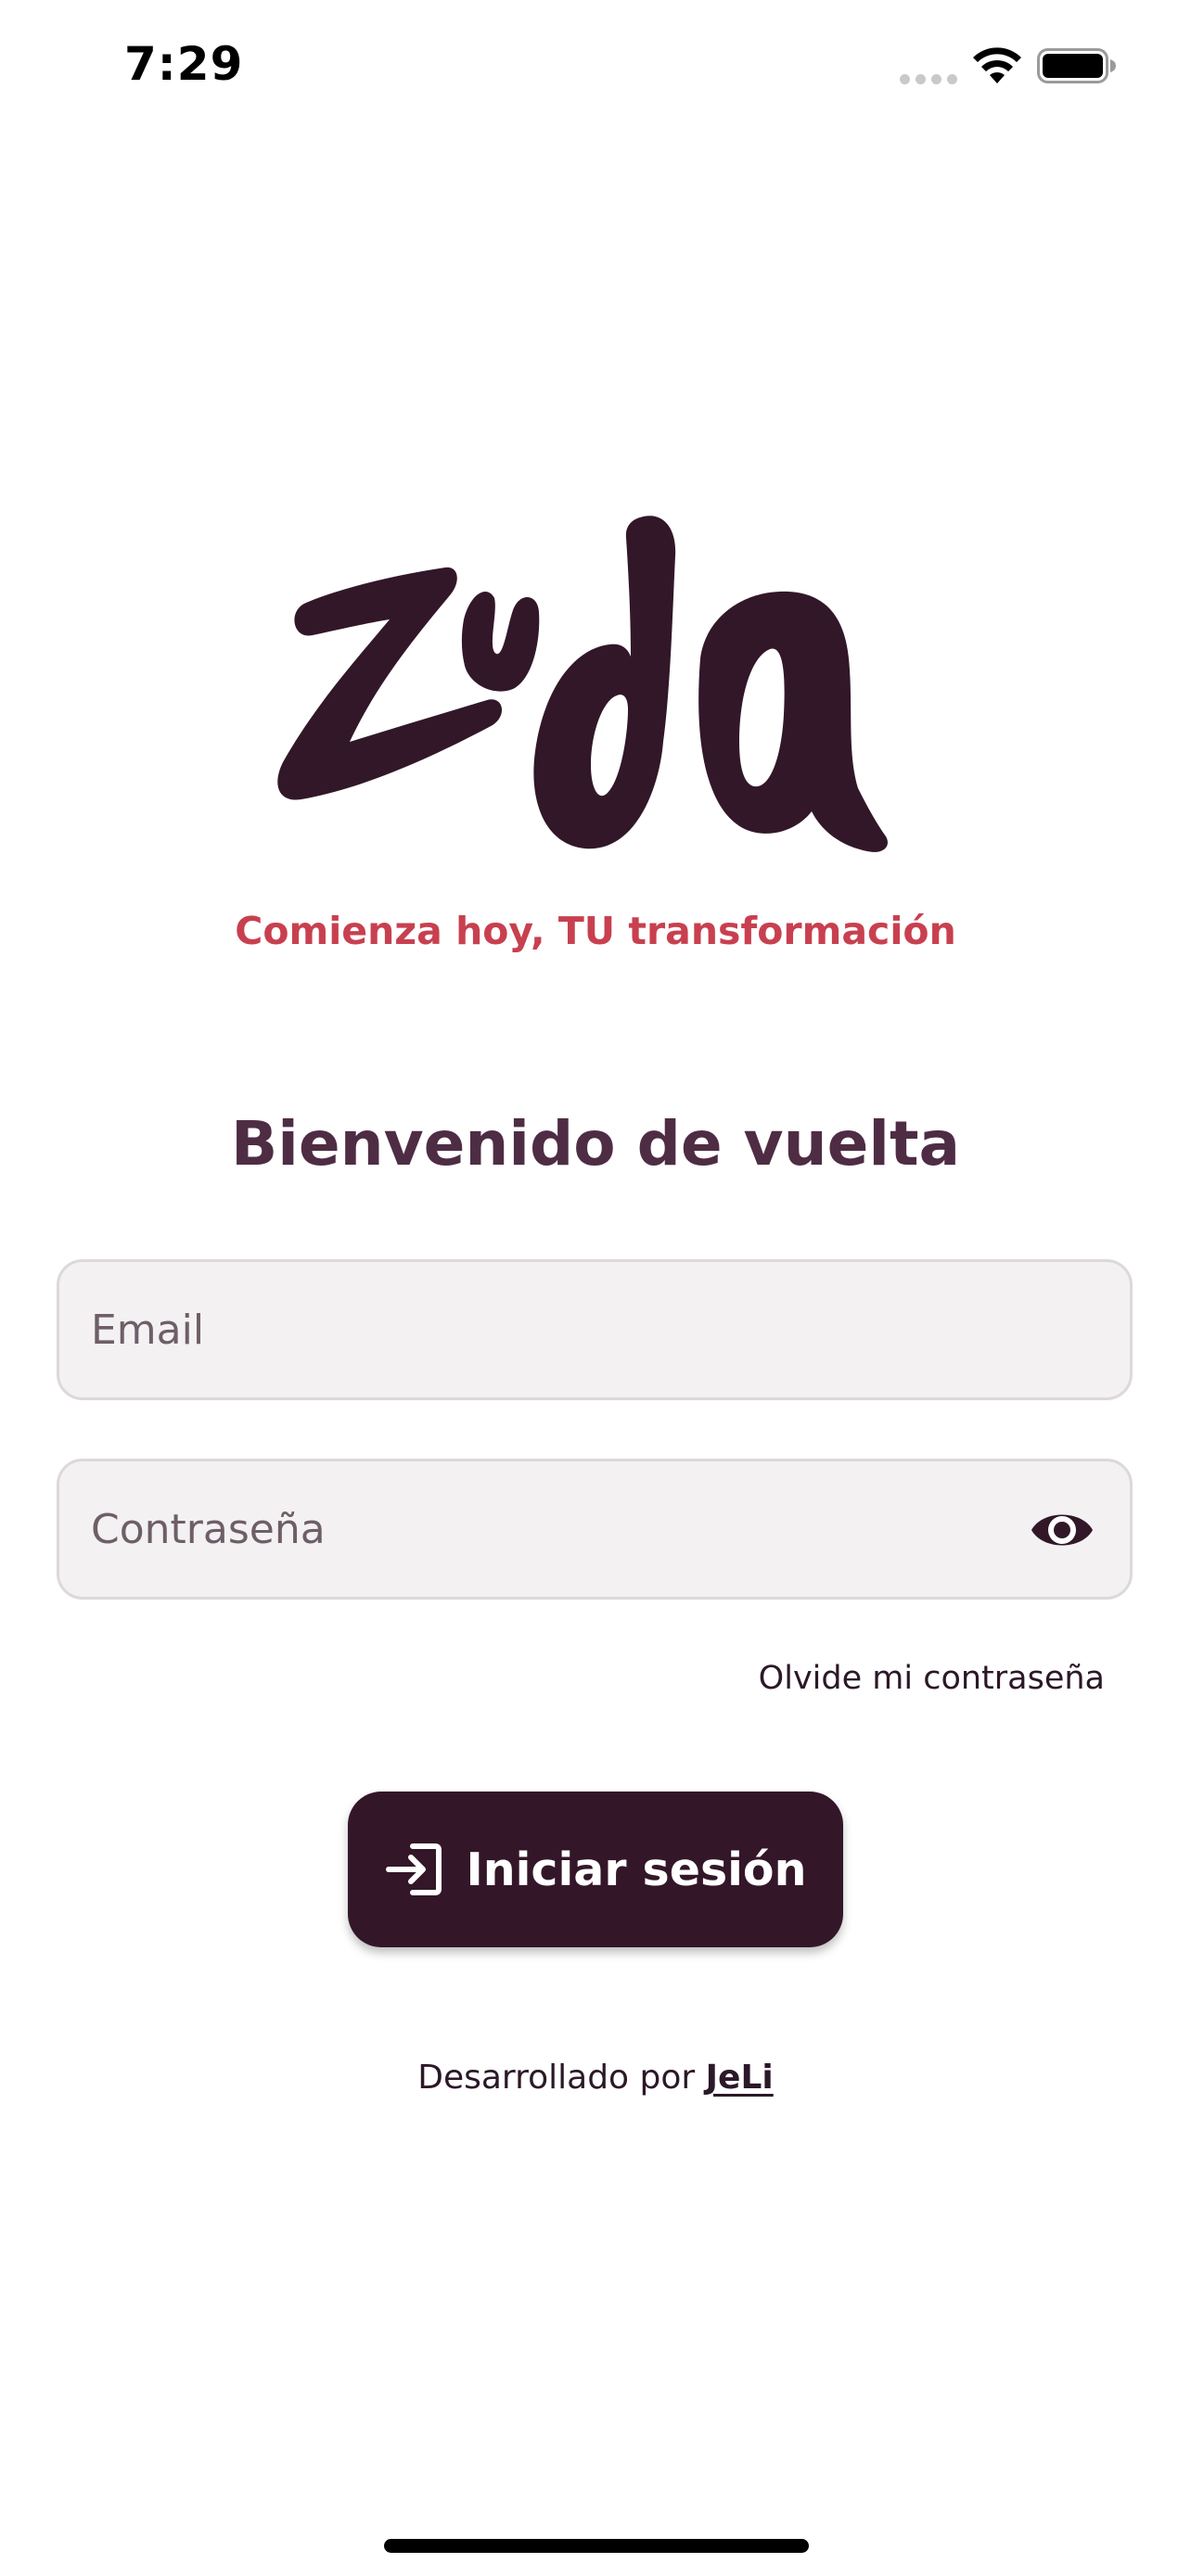 Image resolution: width=1191 pixels, height=2576 pixels. I want to click on email-field-container, so click(595, 1330).